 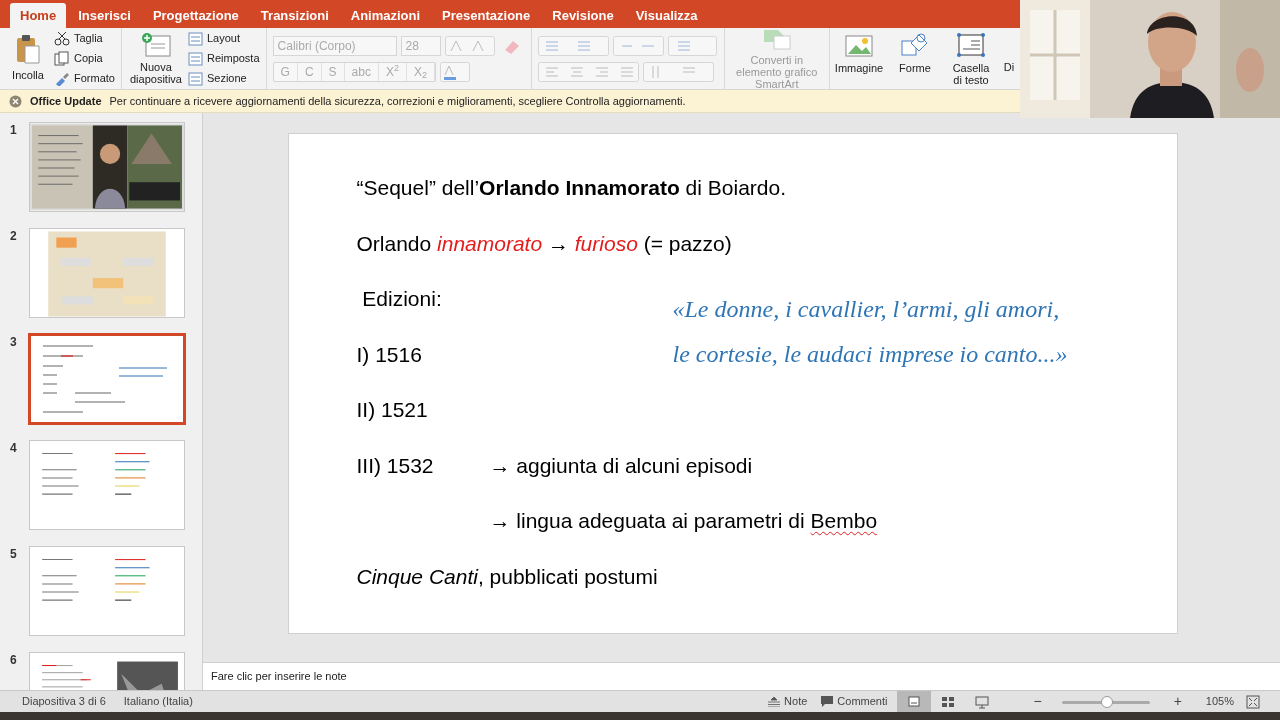 What do you see at coordinates (1009, 53) in the screenshot?
I see `ribbon-button: Di` at bounding box center [1009, 53].